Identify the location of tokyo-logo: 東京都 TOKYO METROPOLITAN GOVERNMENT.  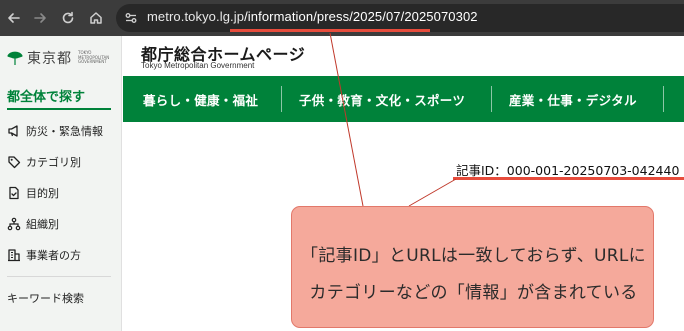
(62, 58).